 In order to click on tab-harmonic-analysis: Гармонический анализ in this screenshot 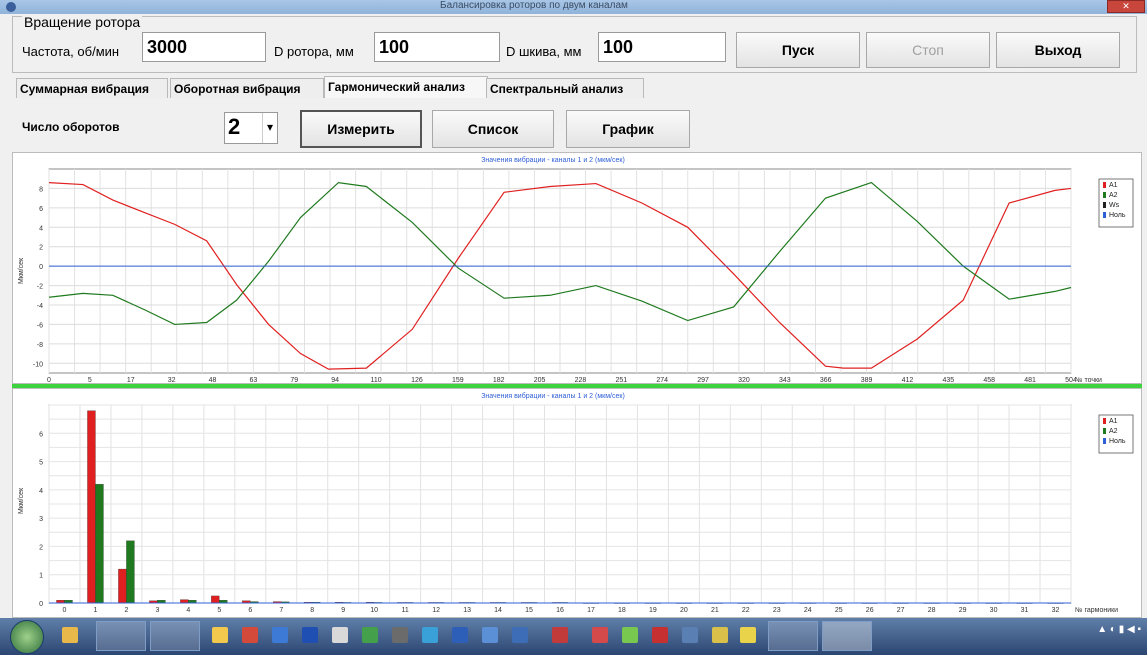, I will do `click(406, 87)`.